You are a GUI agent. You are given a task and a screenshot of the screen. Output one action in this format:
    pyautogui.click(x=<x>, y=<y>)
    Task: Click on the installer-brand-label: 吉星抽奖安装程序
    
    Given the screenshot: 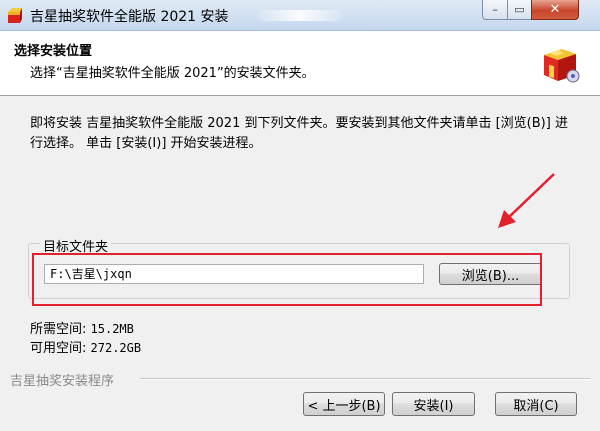 What is the action you would take?
    pyautogui.click(x=64, y=379)
    